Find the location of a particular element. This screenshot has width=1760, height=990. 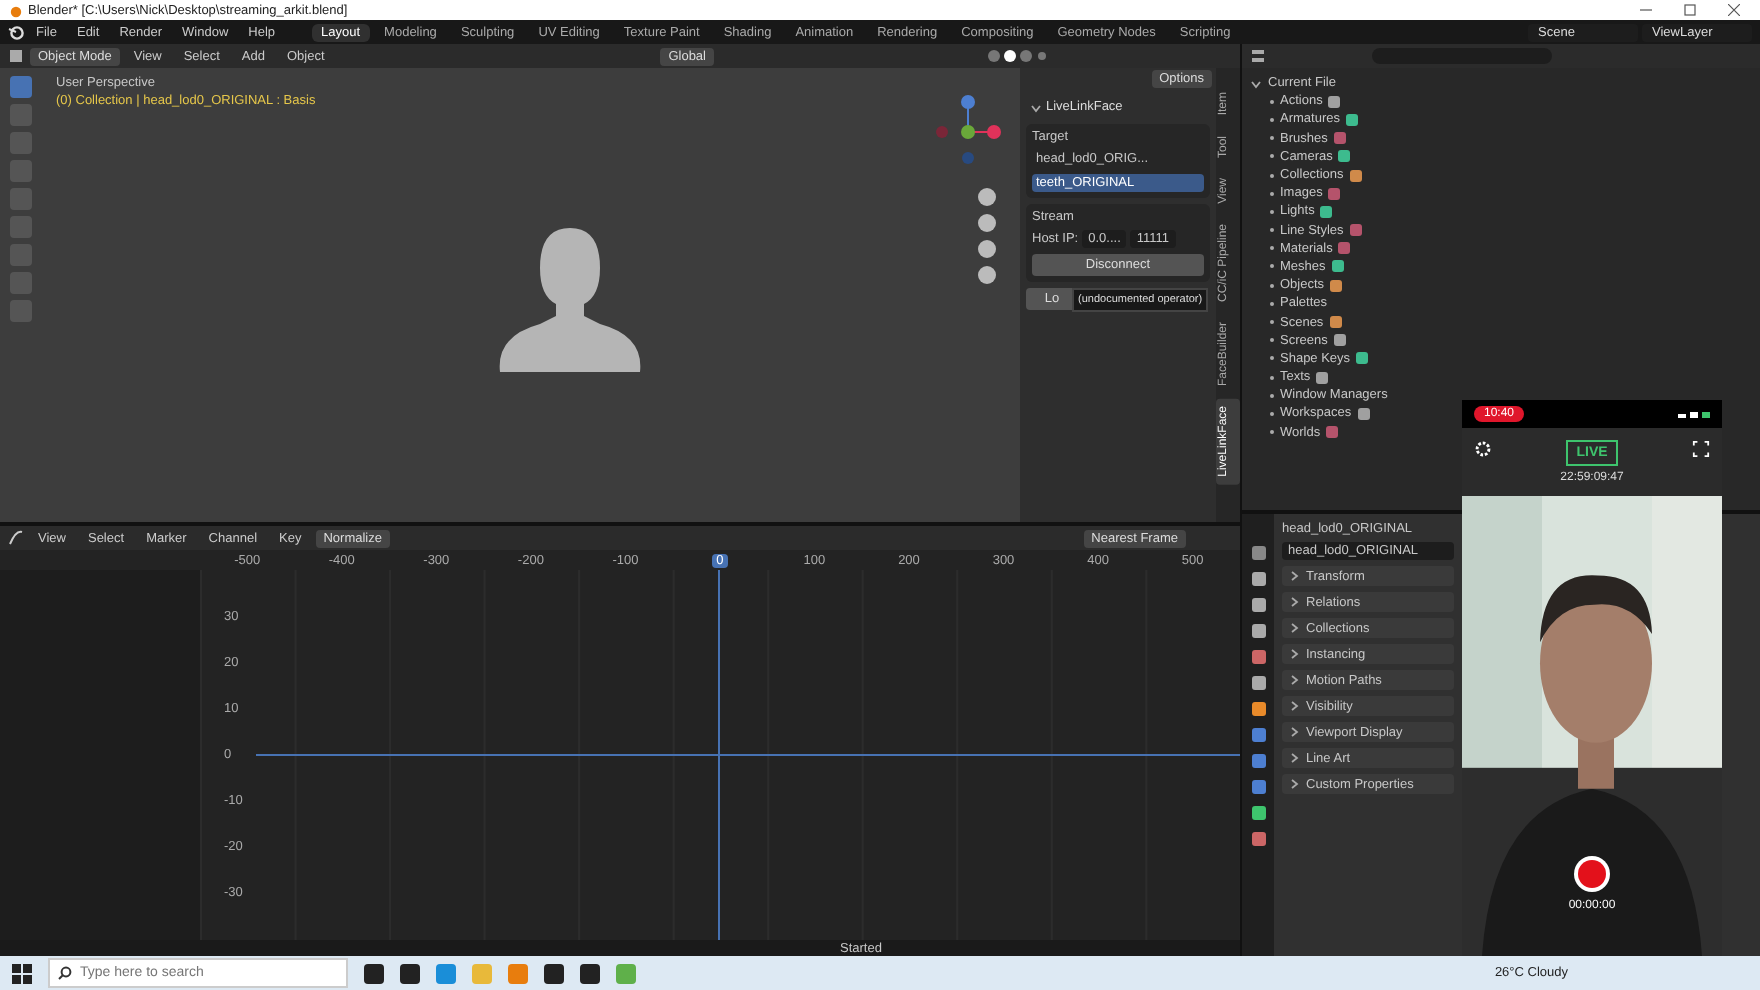

fullscreen-icon is located at coordinates (1701, 449).